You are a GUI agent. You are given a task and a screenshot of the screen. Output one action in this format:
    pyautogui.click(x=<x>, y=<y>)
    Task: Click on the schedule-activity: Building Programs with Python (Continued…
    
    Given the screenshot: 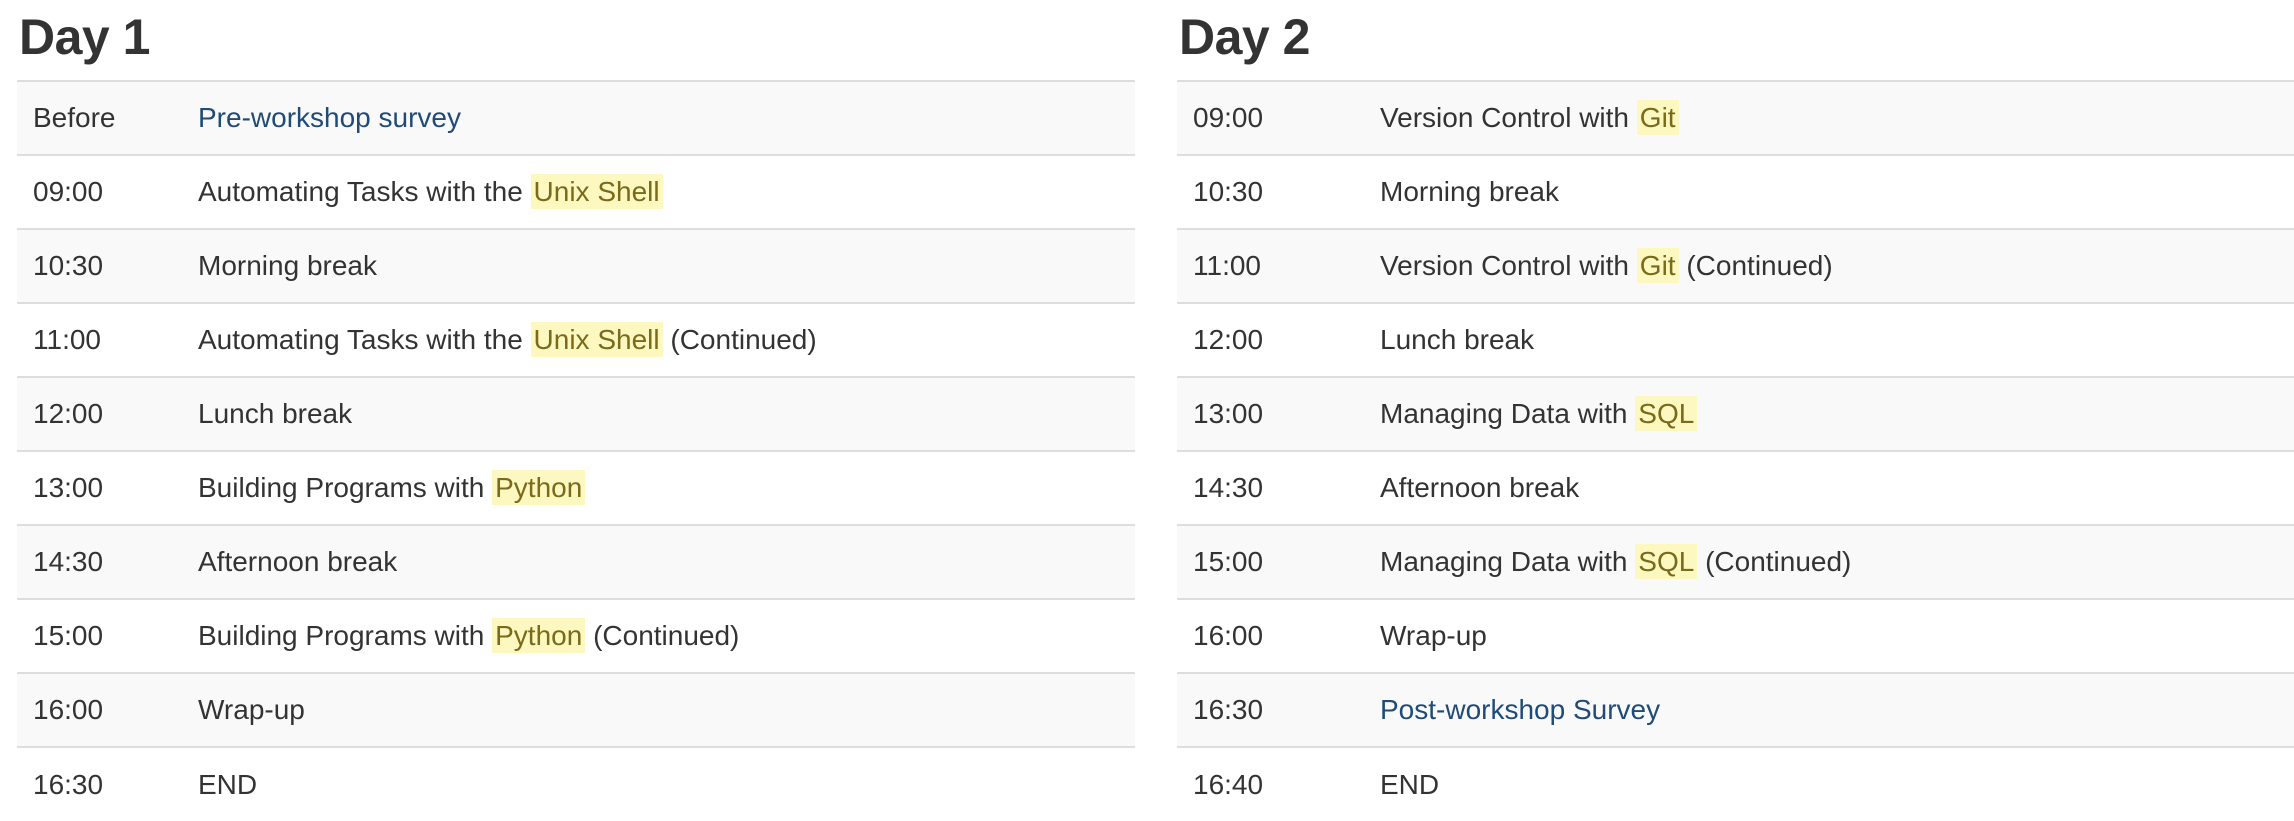 What is the action you would take?
    pyautogui.click(x=658, y=636)
    